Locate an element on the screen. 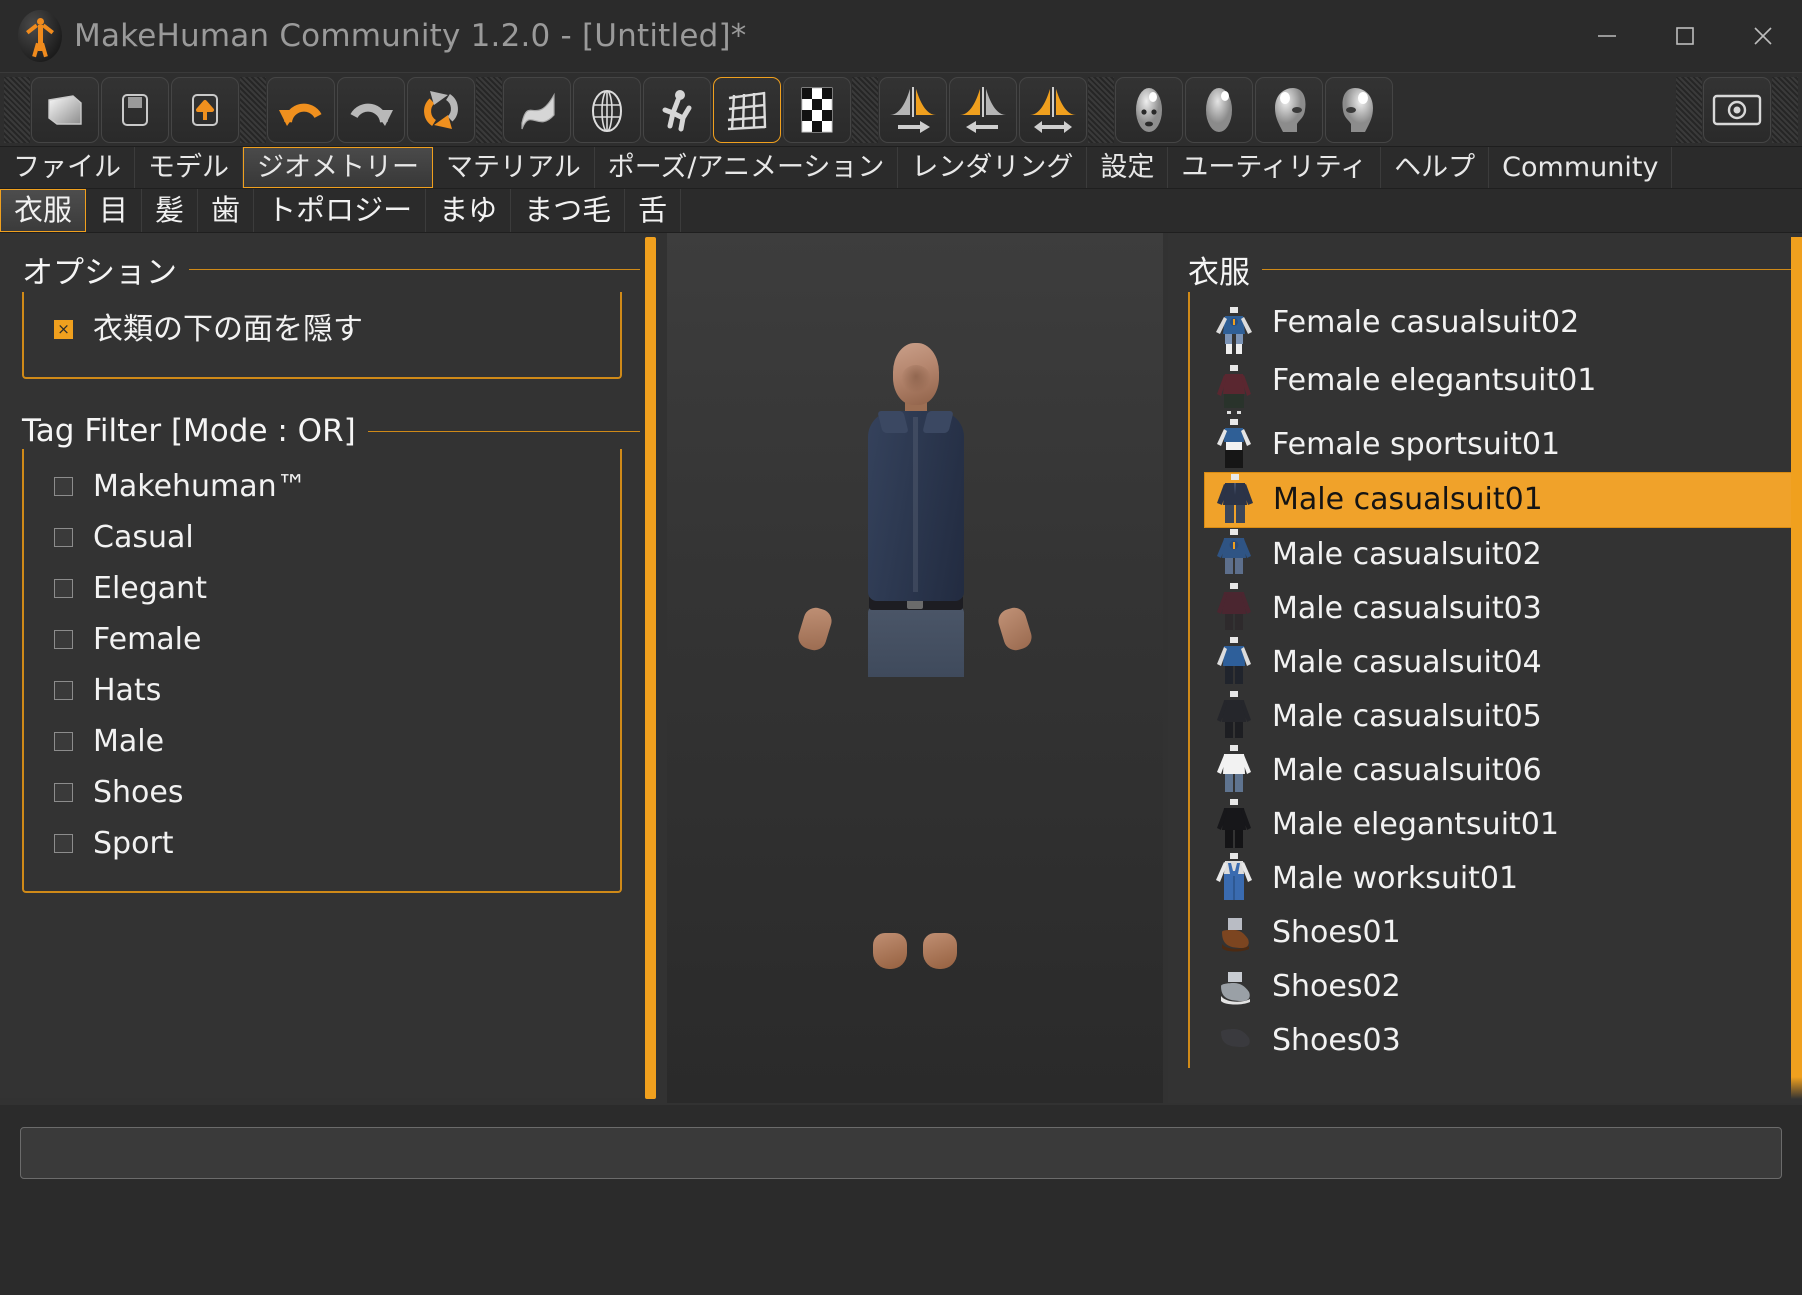  tab-eyebrows: まゆ is located at coordinates (469, 210).